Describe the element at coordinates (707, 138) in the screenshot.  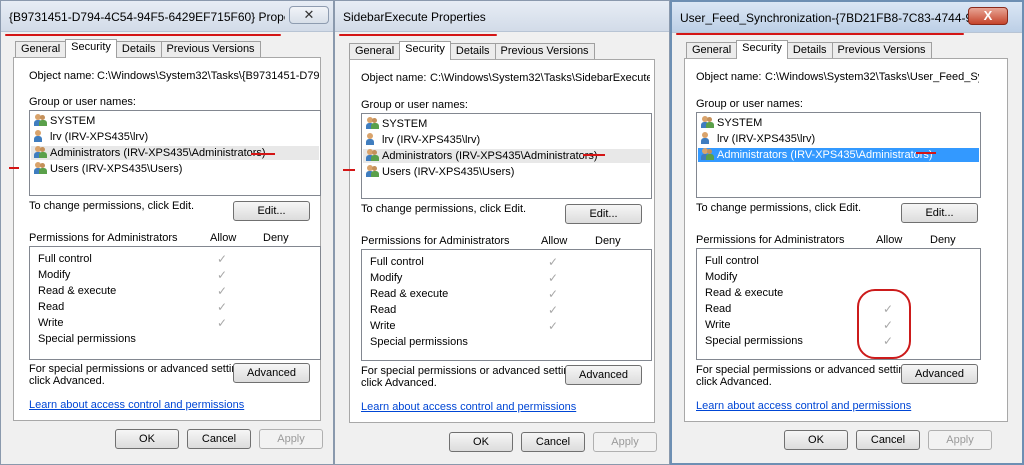
I see `user-icon` at that location.